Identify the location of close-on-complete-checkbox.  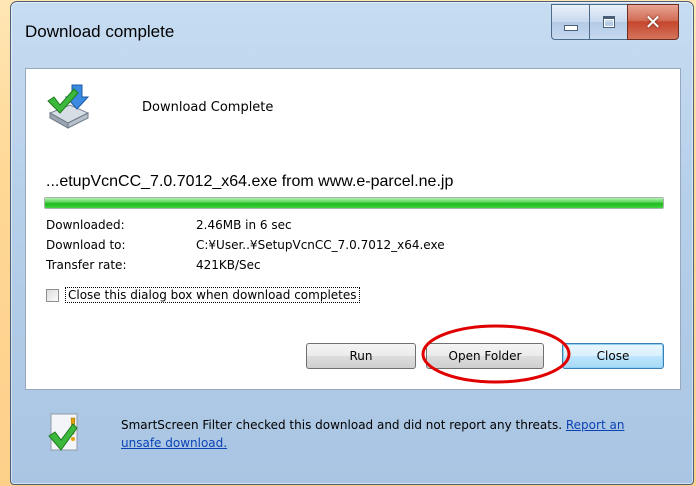
(52, 295).